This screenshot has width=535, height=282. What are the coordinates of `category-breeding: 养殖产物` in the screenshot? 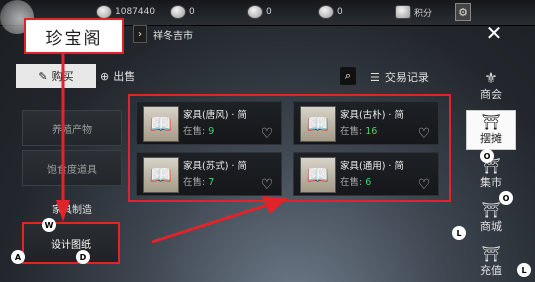 It's located at (72, 128).